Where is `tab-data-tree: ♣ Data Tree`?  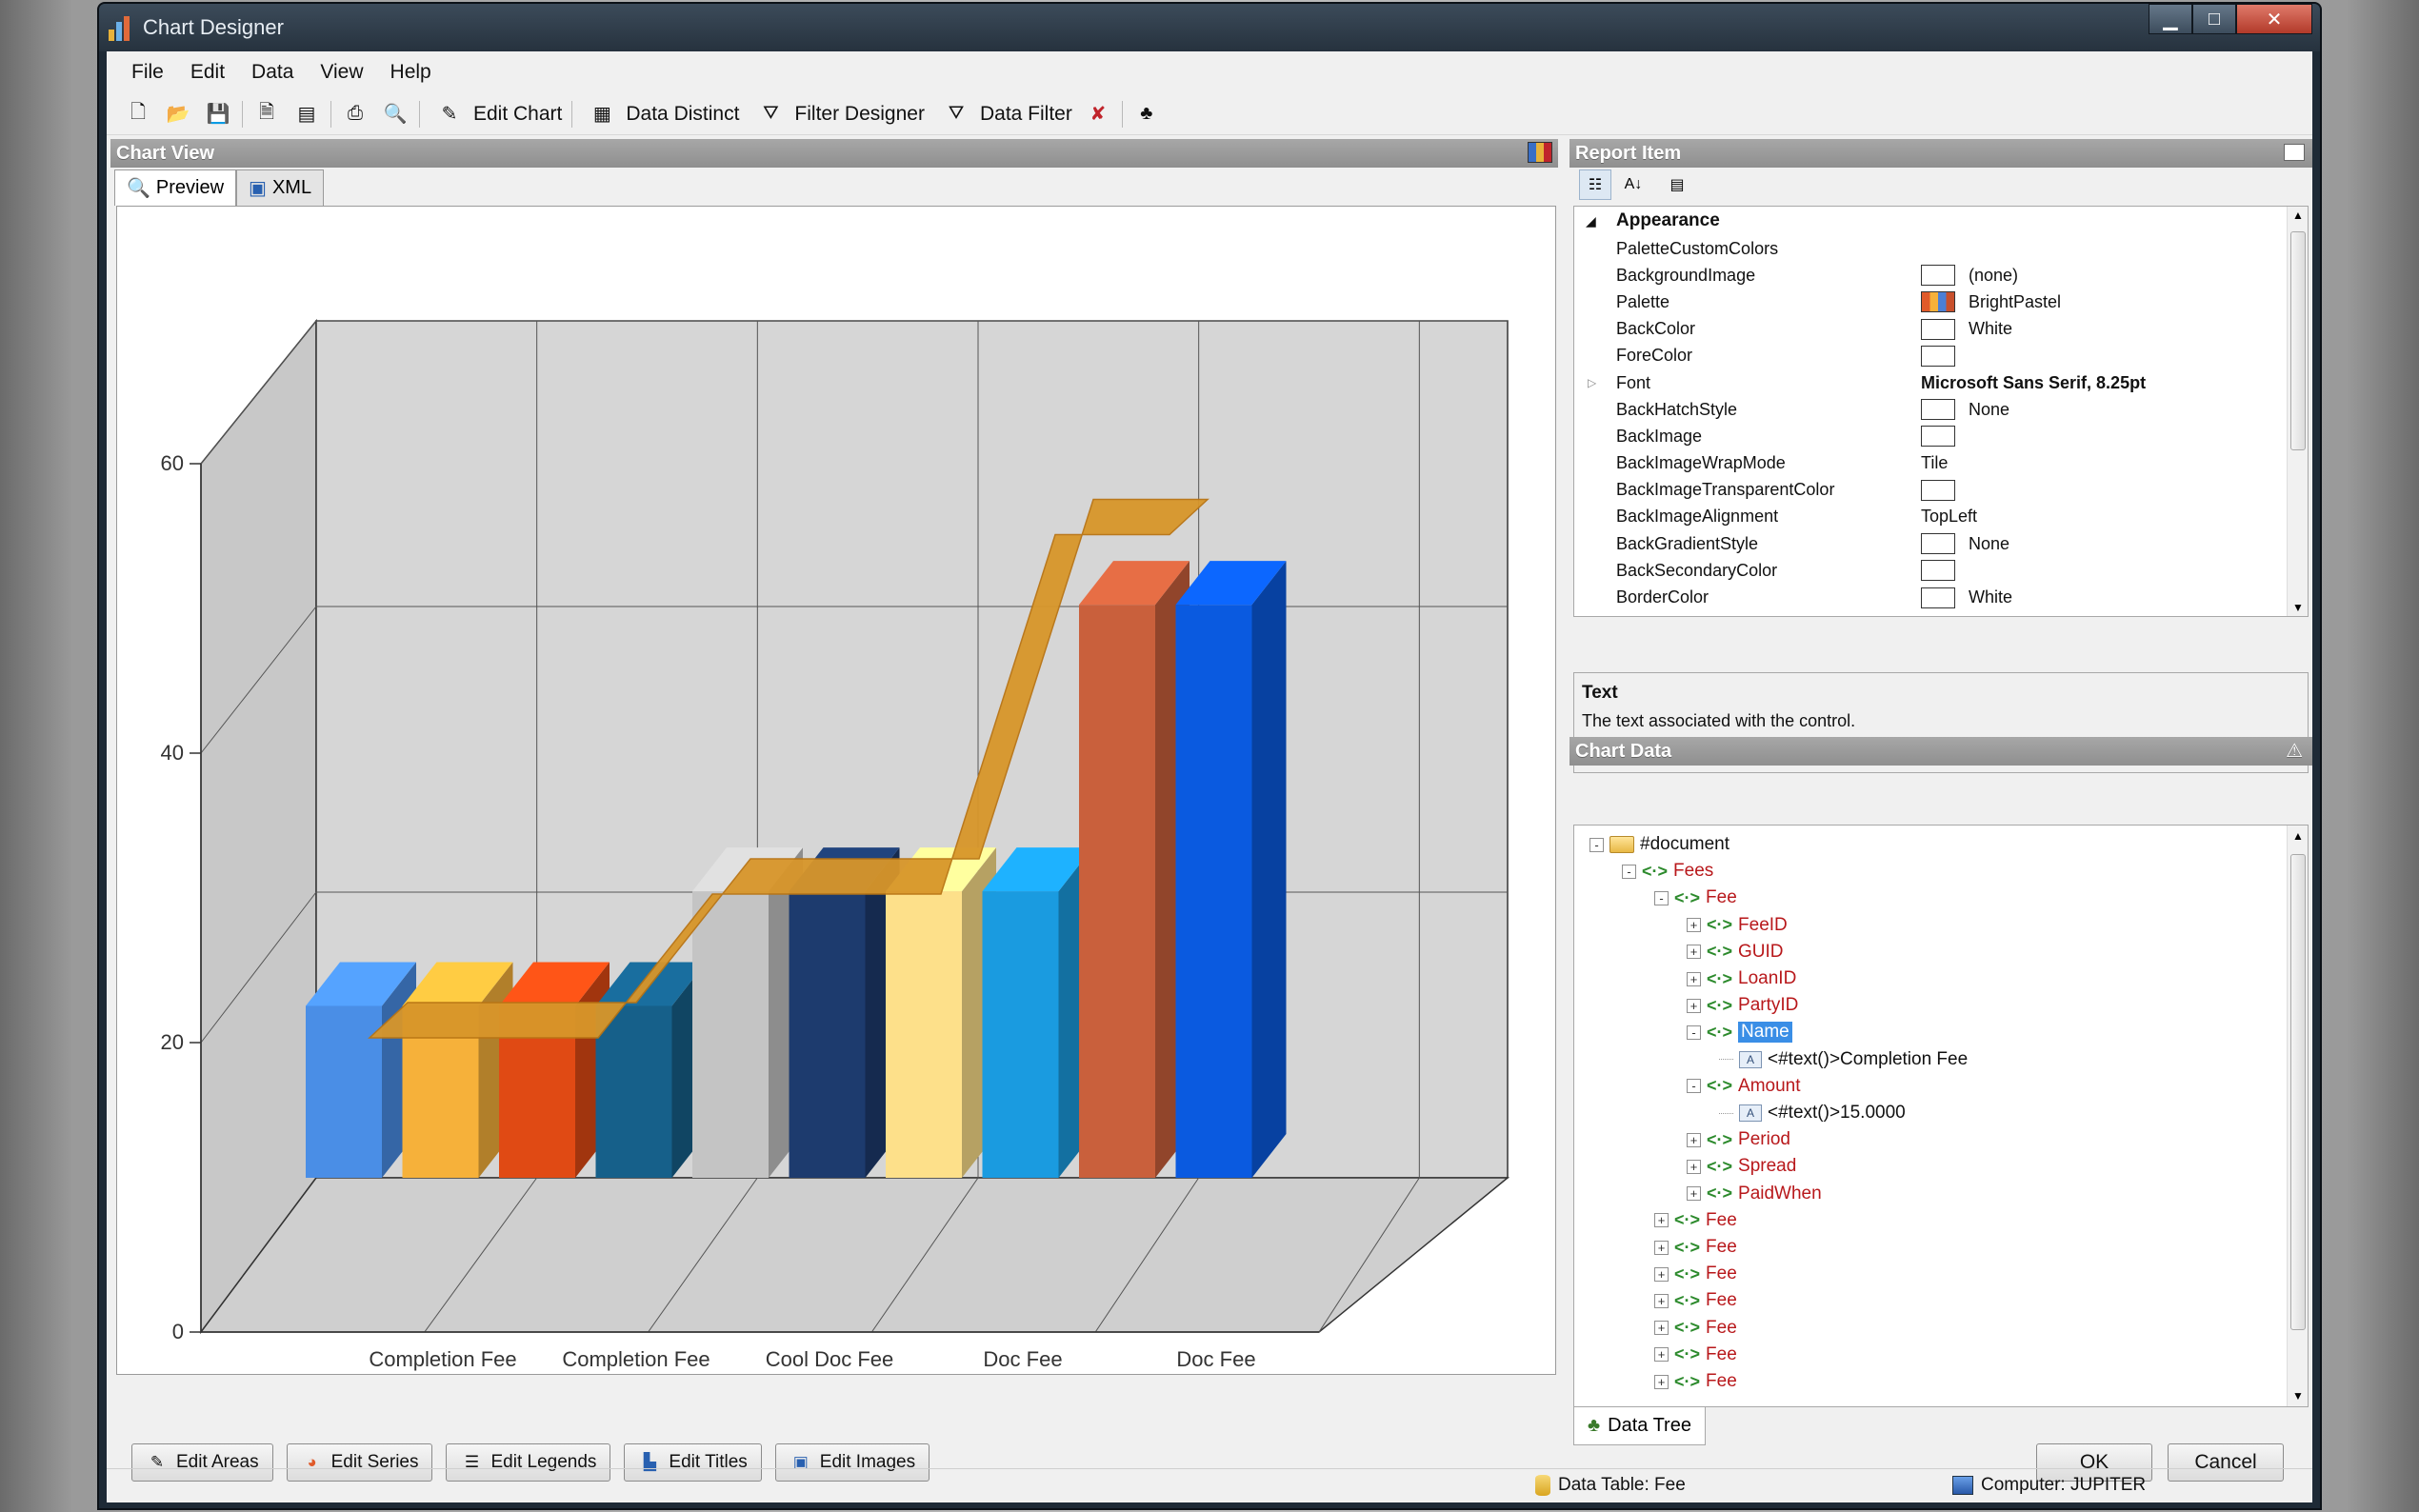 tab-data-tree: ♣ Data Tree is located at coordinates (1639, 1426).